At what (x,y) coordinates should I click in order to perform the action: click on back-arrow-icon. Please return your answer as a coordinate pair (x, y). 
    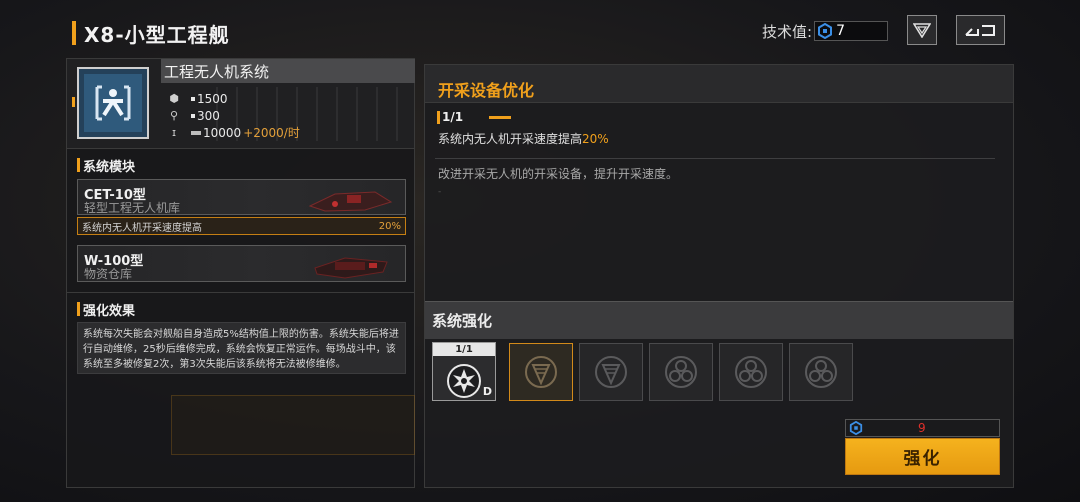
    Looking at the image, I should click on (979, 30).